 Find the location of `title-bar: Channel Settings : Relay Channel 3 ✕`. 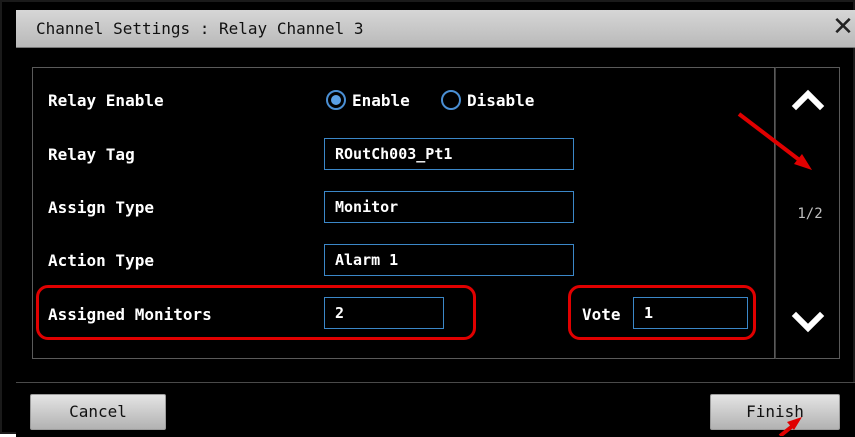

title-bar: Channel Settings : Relay Channel 3 ✕ is located at coordinates (435, 29).